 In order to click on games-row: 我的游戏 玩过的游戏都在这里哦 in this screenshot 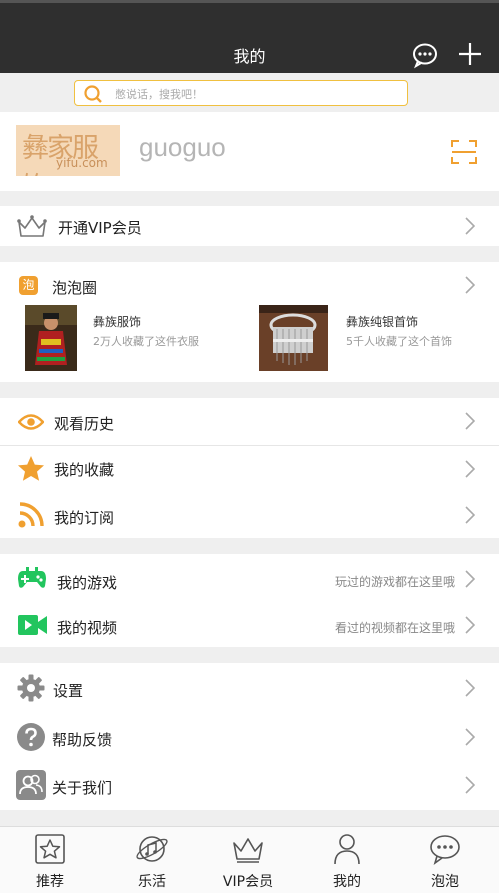, I will do `click(249, 578)`.